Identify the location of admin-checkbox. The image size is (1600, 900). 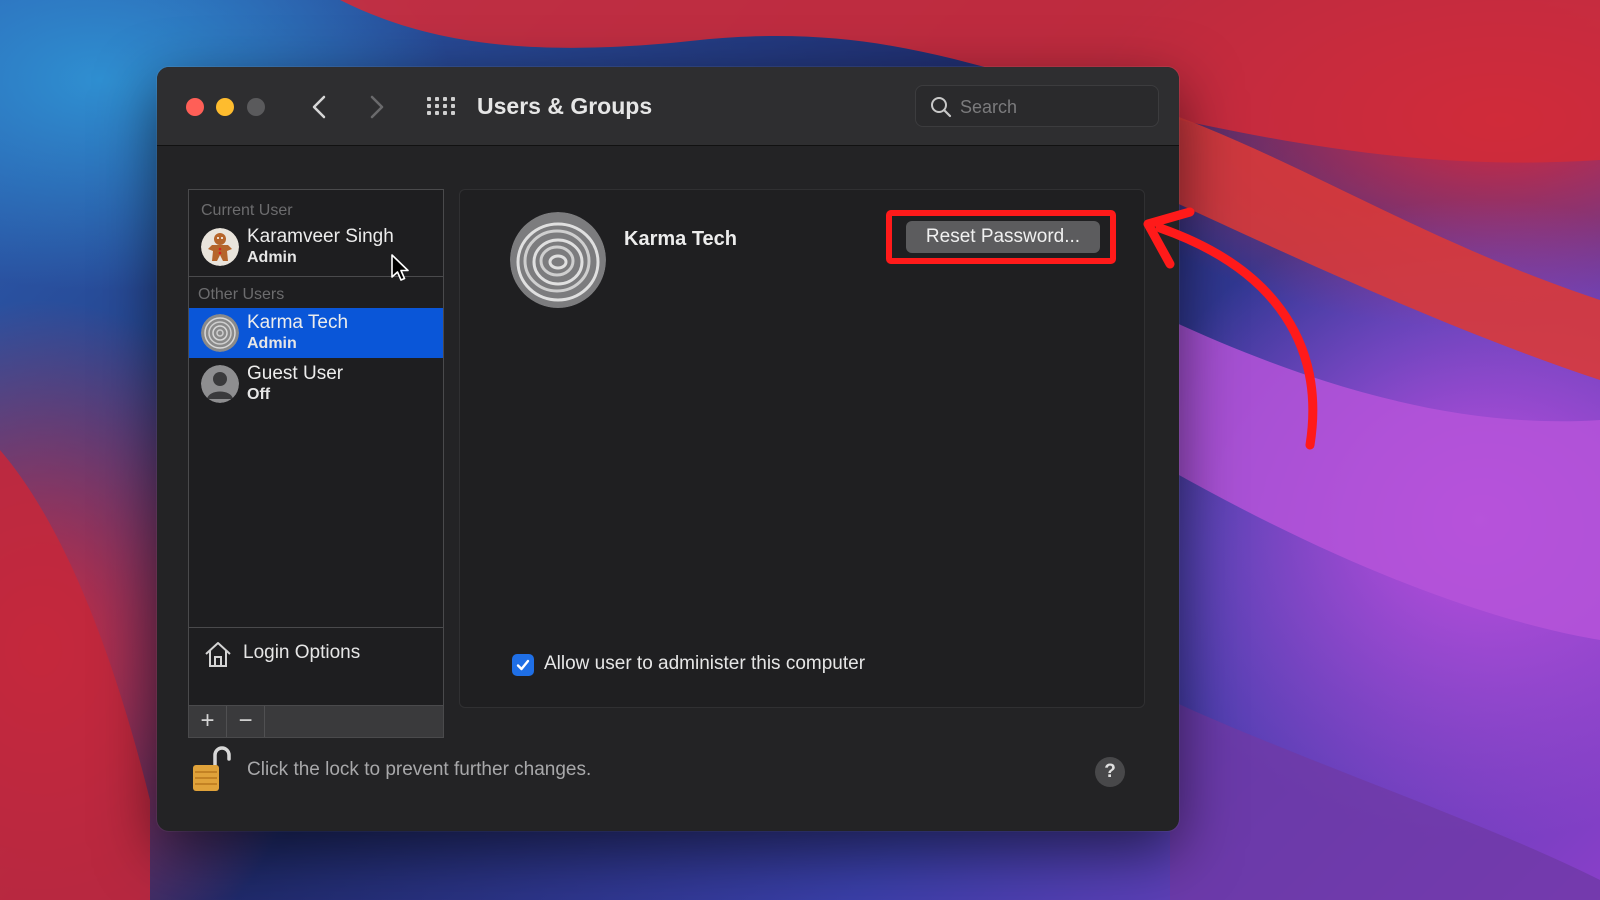
(523, 665).